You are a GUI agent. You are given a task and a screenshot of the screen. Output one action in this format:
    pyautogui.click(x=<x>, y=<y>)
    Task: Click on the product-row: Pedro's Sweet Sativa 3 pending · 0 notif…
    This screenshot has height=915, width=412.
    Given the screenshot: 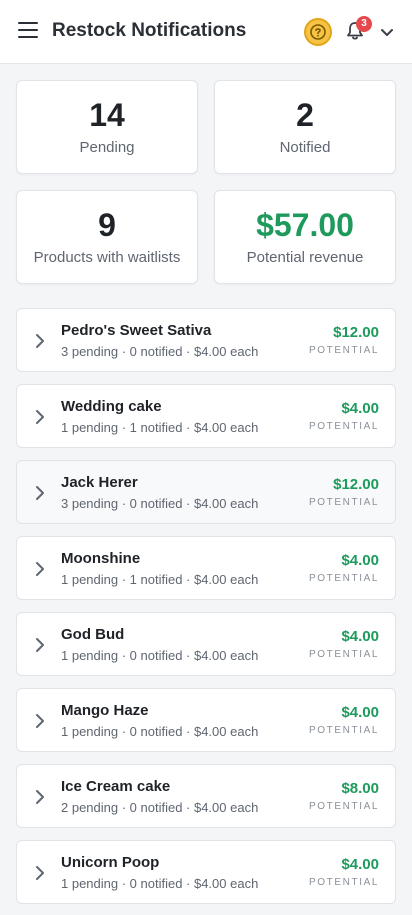 What is the action you would take?
    pyautogui.click(x=206, y=340)
    